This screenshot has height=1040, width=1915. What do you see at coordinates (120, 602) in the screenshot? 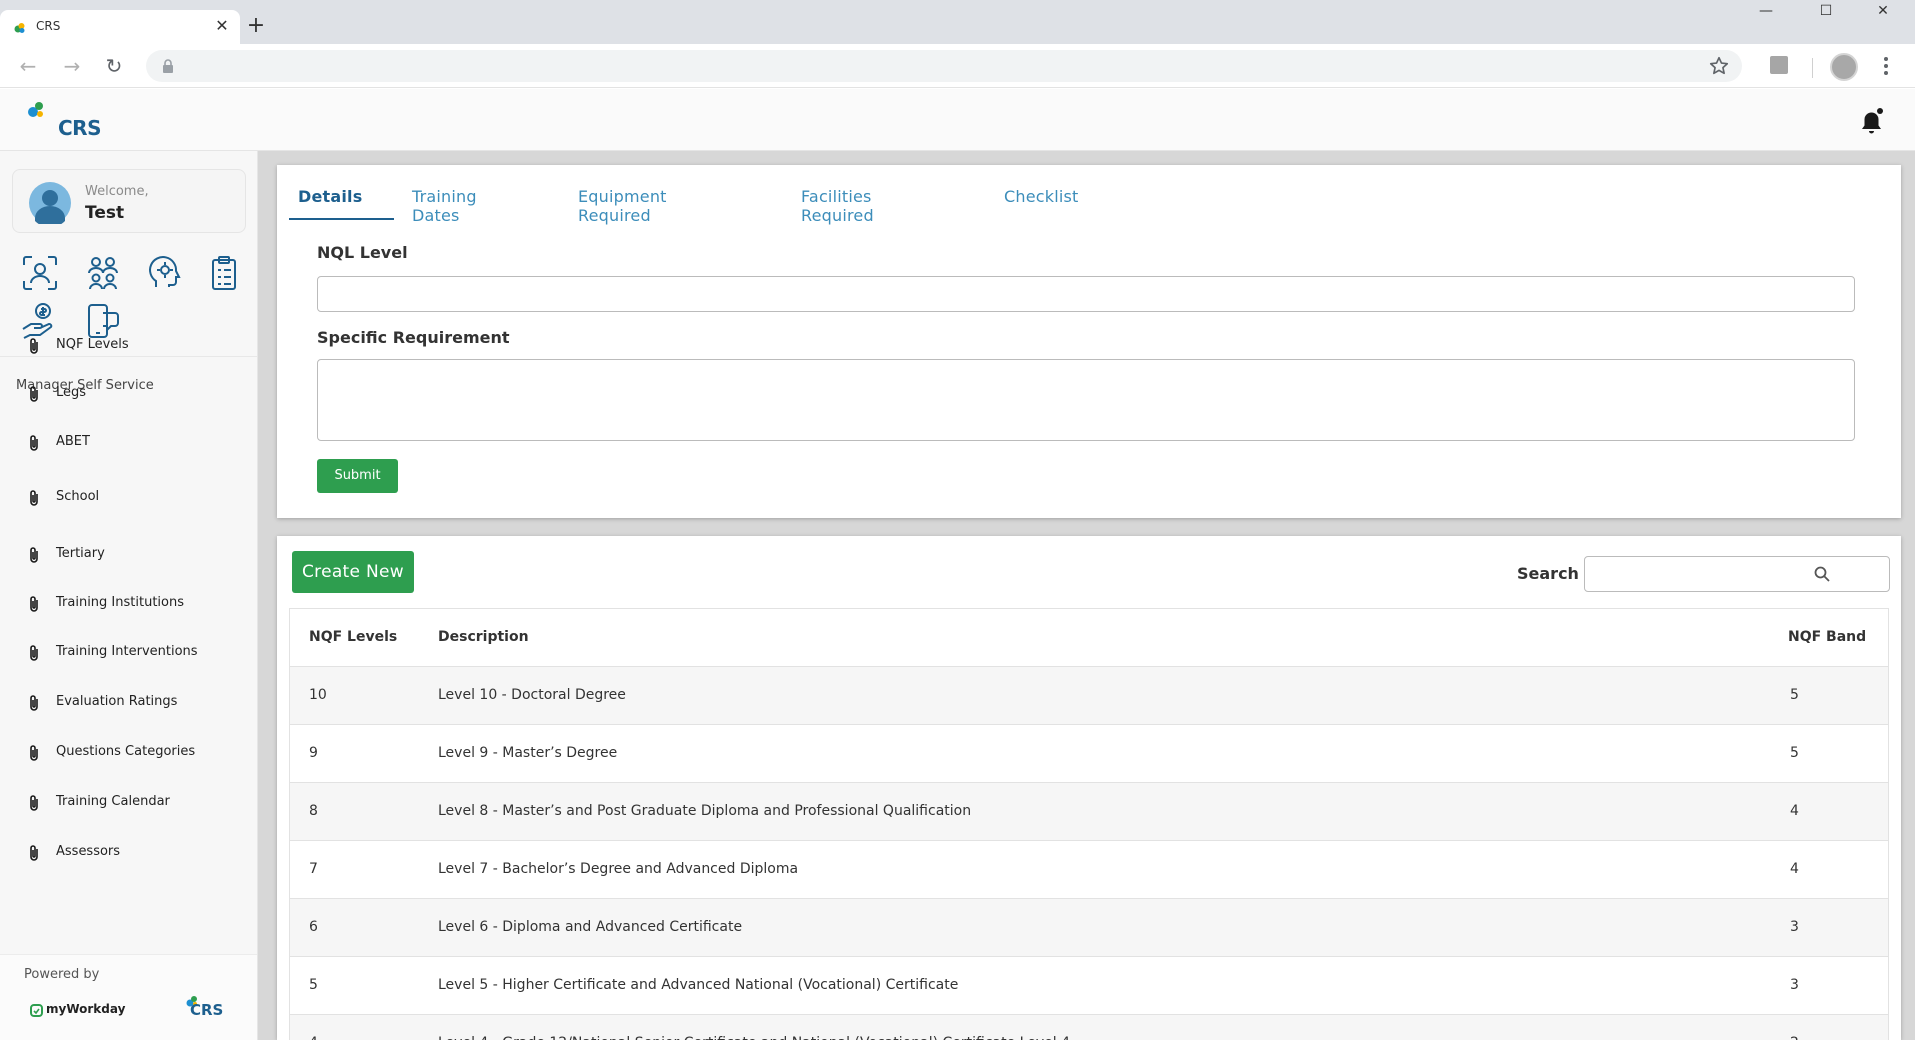
I see `sidebar-item-label: Training Institutions` at bounding box center [120, 602].